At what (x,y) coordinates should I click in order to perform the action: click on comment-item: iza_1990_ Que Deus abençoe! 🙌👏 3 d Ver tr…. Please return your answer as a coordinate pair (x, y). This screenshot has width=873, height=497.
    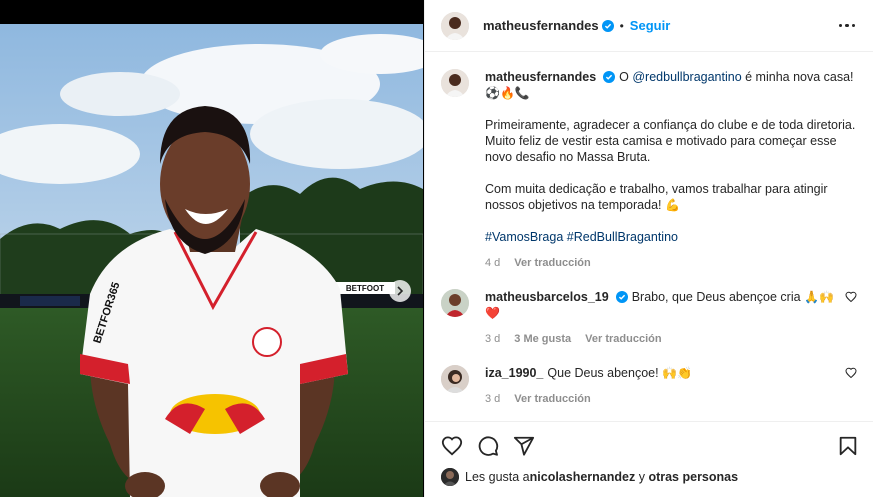
    Looking at the image, I should click on (649, 386).